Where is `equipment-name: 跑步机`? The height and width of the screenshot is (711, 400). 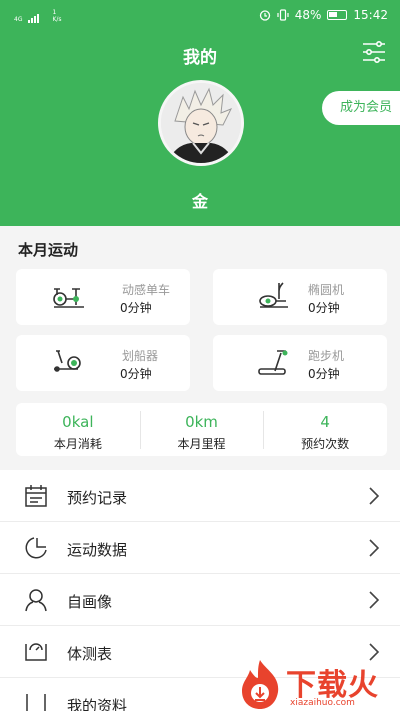
equipment-name: 跑步机 is located at coordinates (326, 356).